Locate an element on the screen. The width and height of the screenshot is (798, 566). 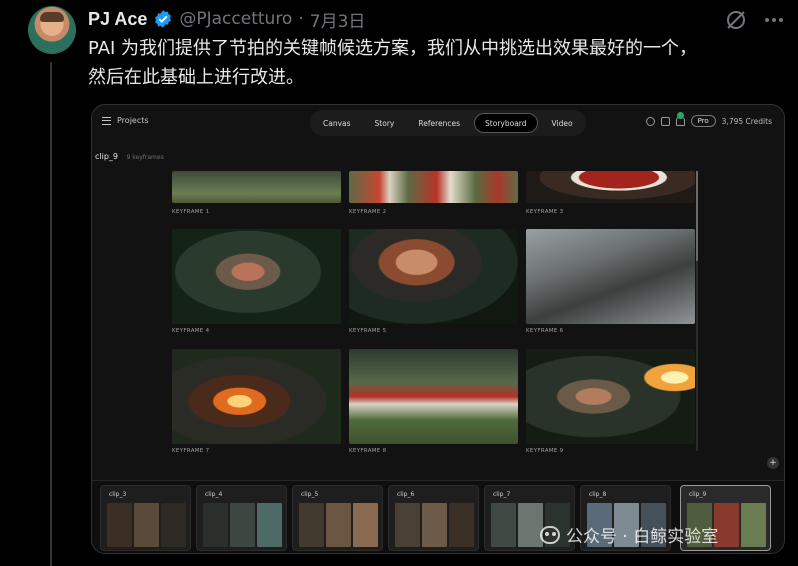
author-handle: @PJaccetturo is located at coordinates (235, 19).